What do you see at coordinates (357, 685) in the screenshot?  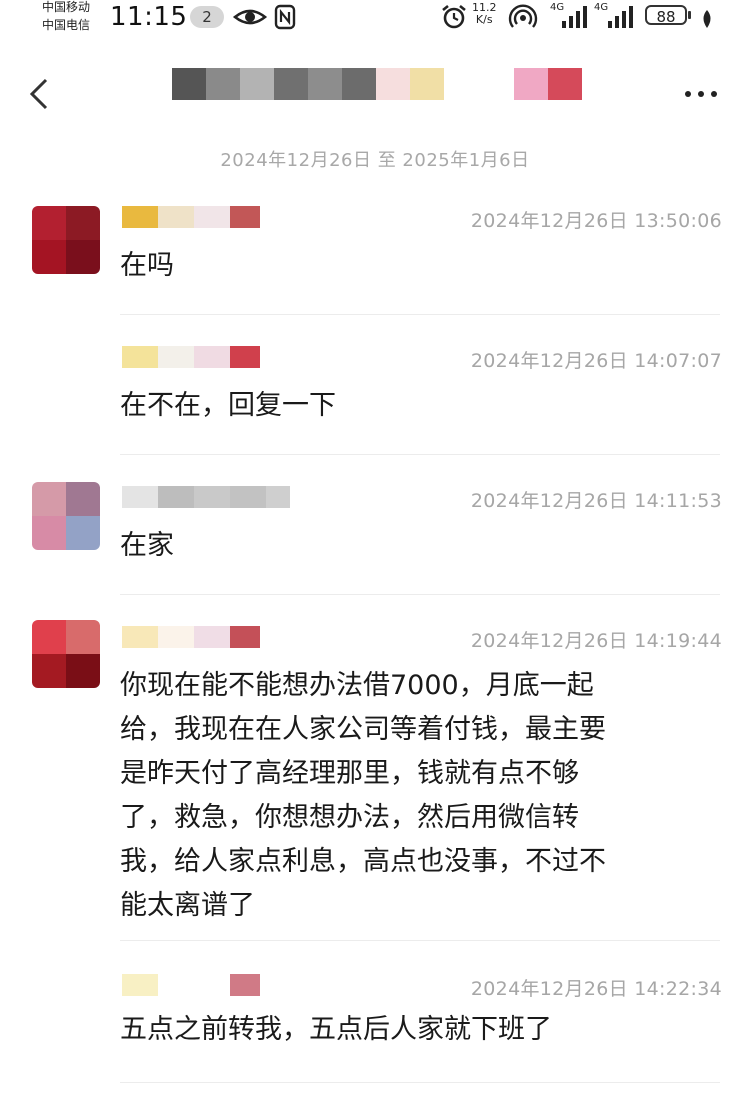 I see `message-line: 你现在能不能想办法借7000，月底一起` at bounding box center [357, 685].